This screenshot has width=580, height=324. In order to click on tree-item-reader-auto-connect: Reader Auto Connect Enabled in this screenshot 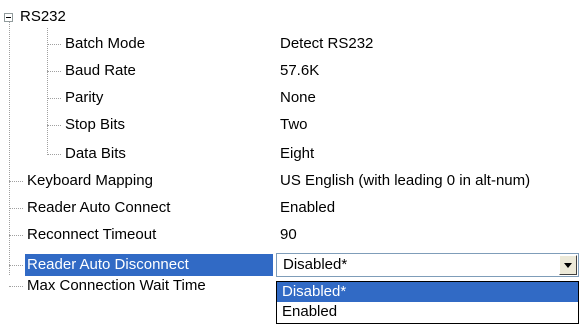, I will do `click(290, 208)`.